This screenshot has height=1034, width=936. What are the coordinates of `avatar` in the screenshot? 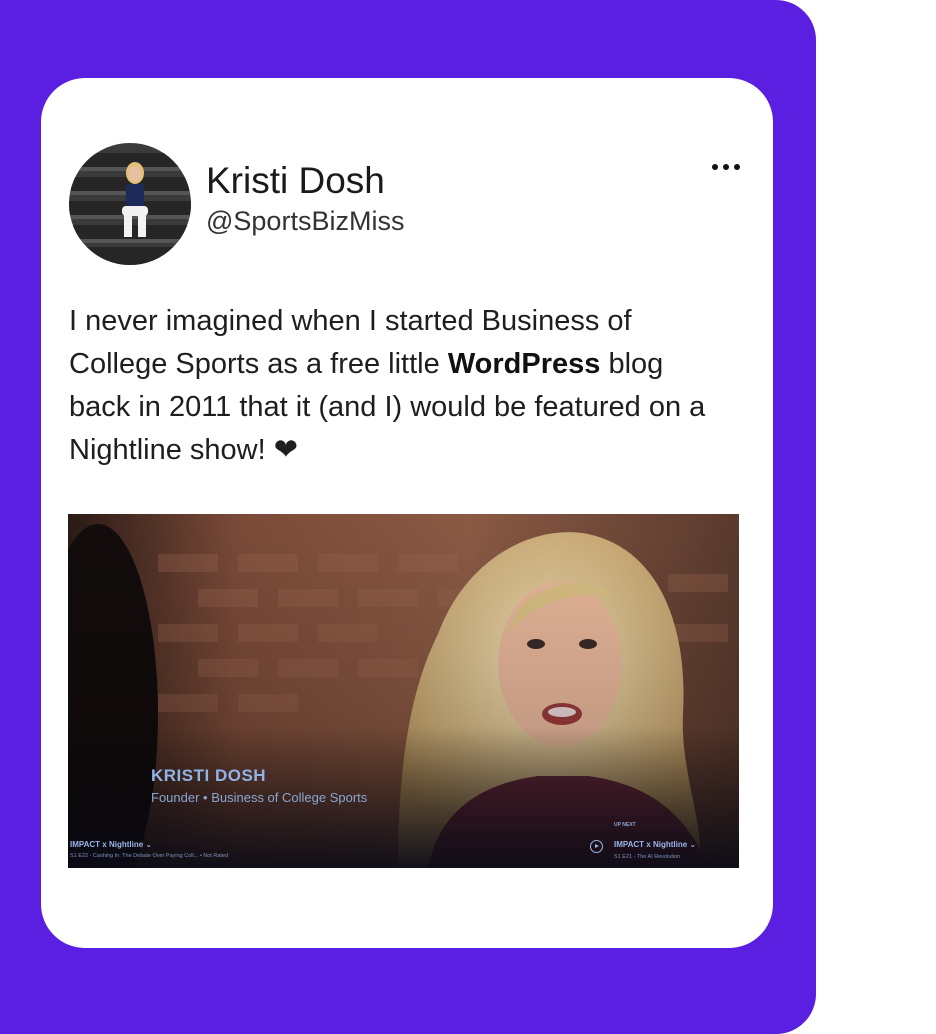 It's located at (130, 204).